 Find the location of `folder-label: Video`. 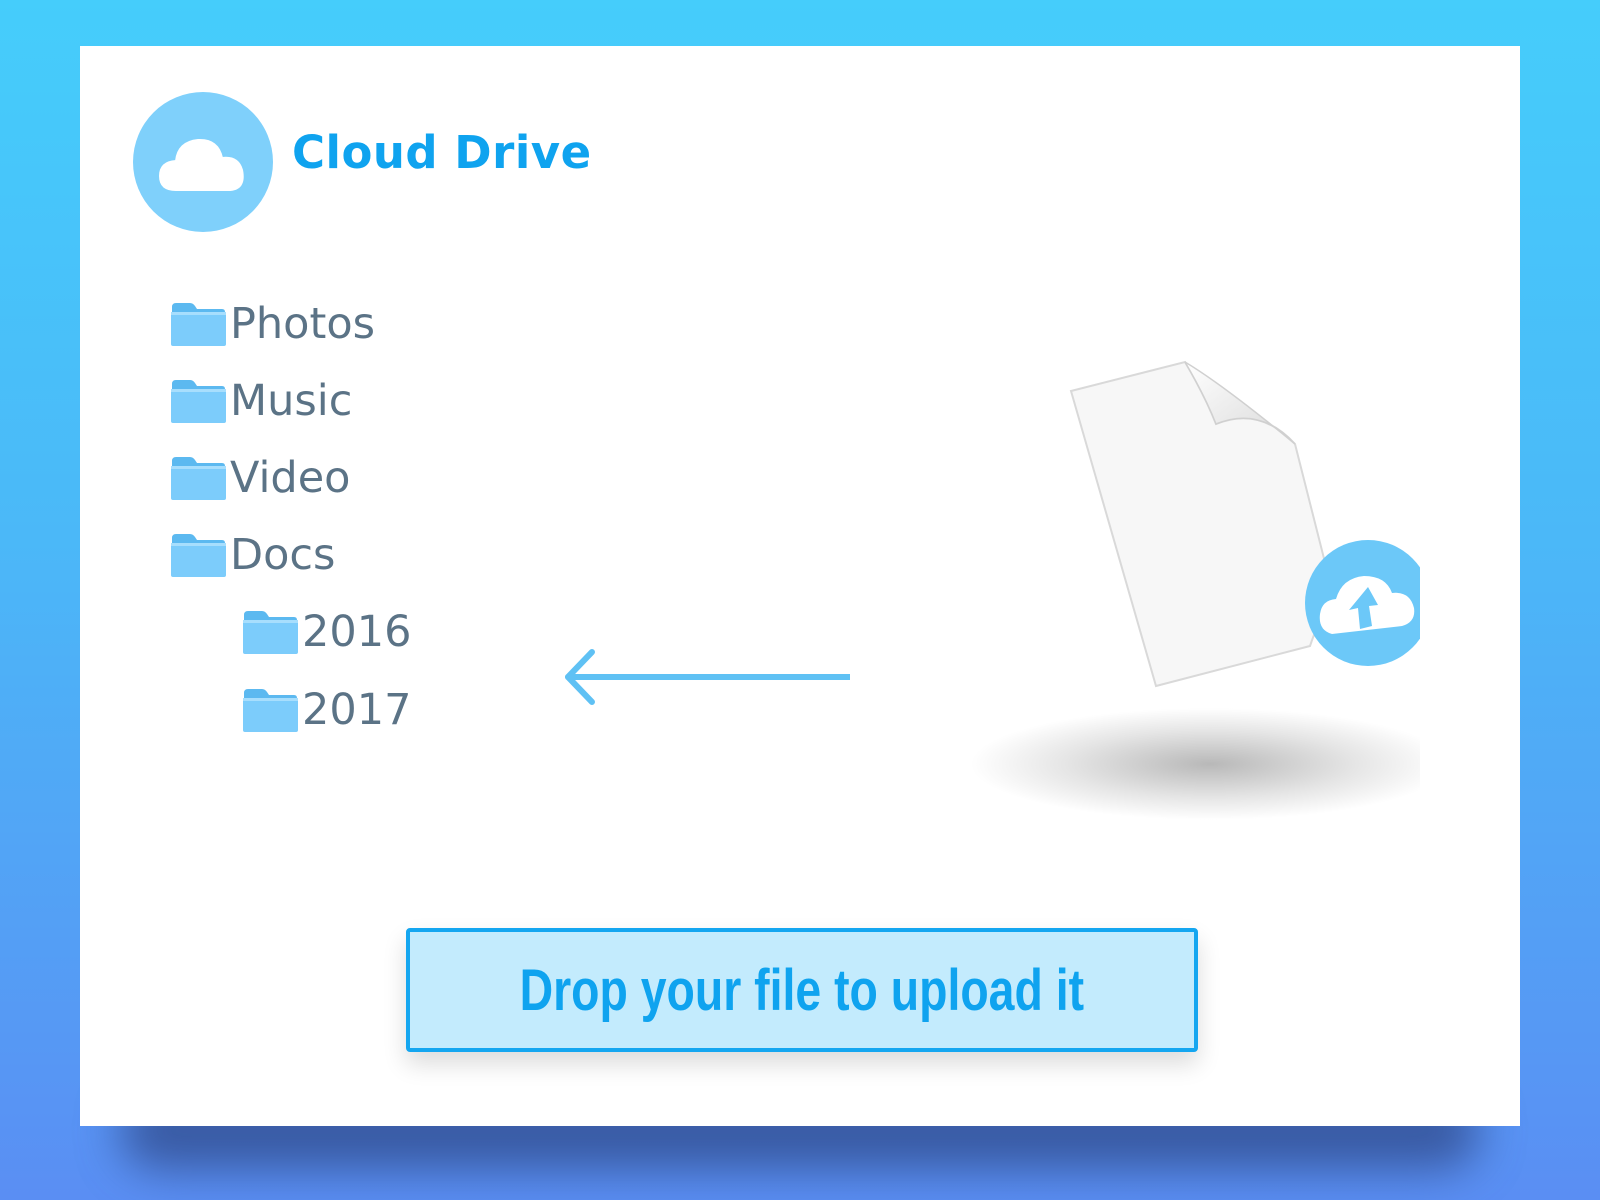

folder-label: Video is located at coordinates (290, 478).